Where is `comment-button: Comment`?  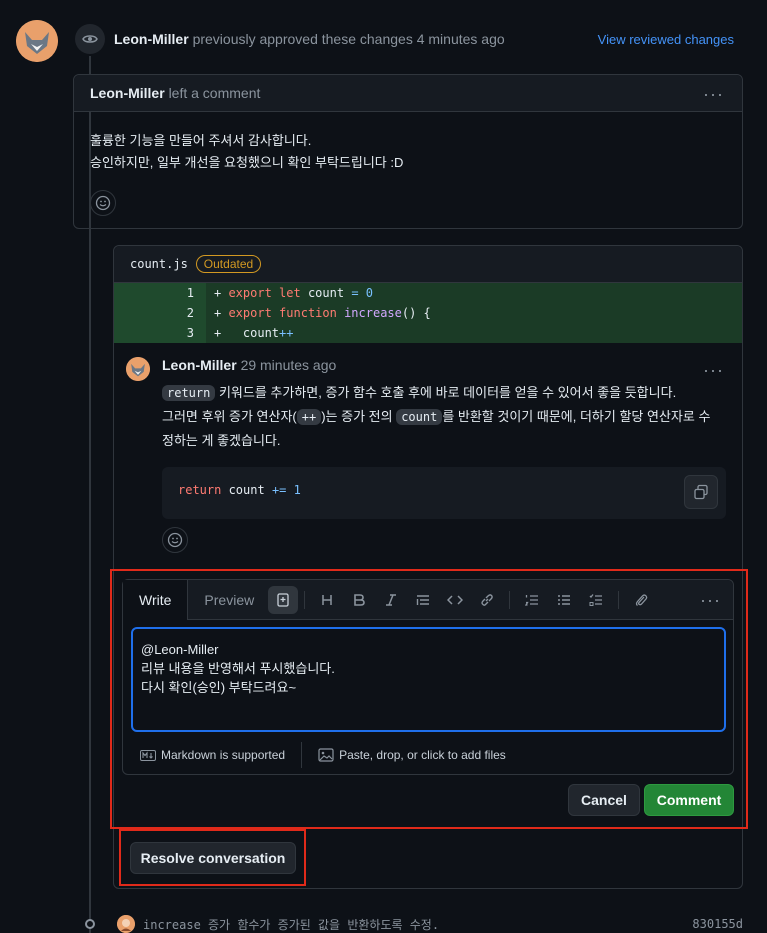 comment-button: Comment is located at coordinates (689, 800).